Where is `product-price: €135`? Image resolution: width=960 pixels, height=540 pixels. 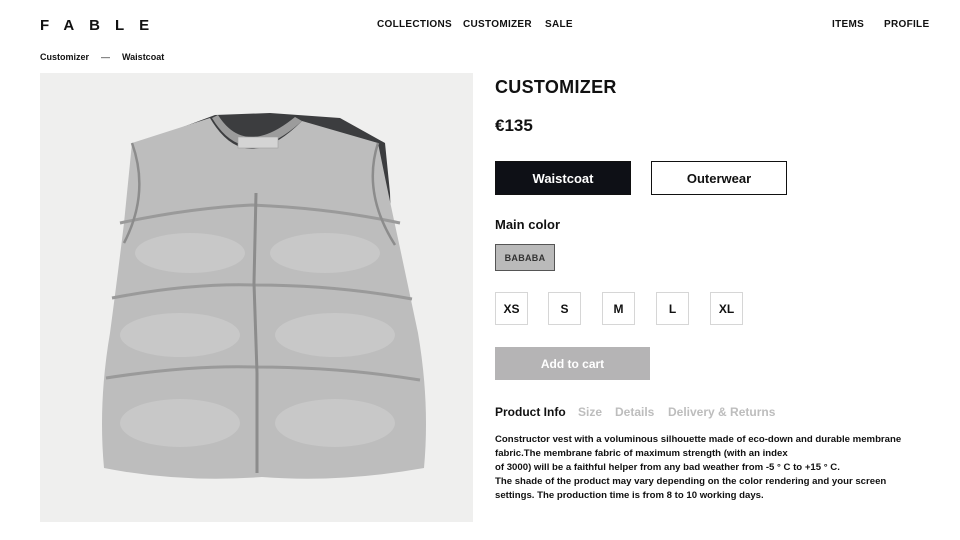 product-price: €135 is located at coordinates (514, 125).